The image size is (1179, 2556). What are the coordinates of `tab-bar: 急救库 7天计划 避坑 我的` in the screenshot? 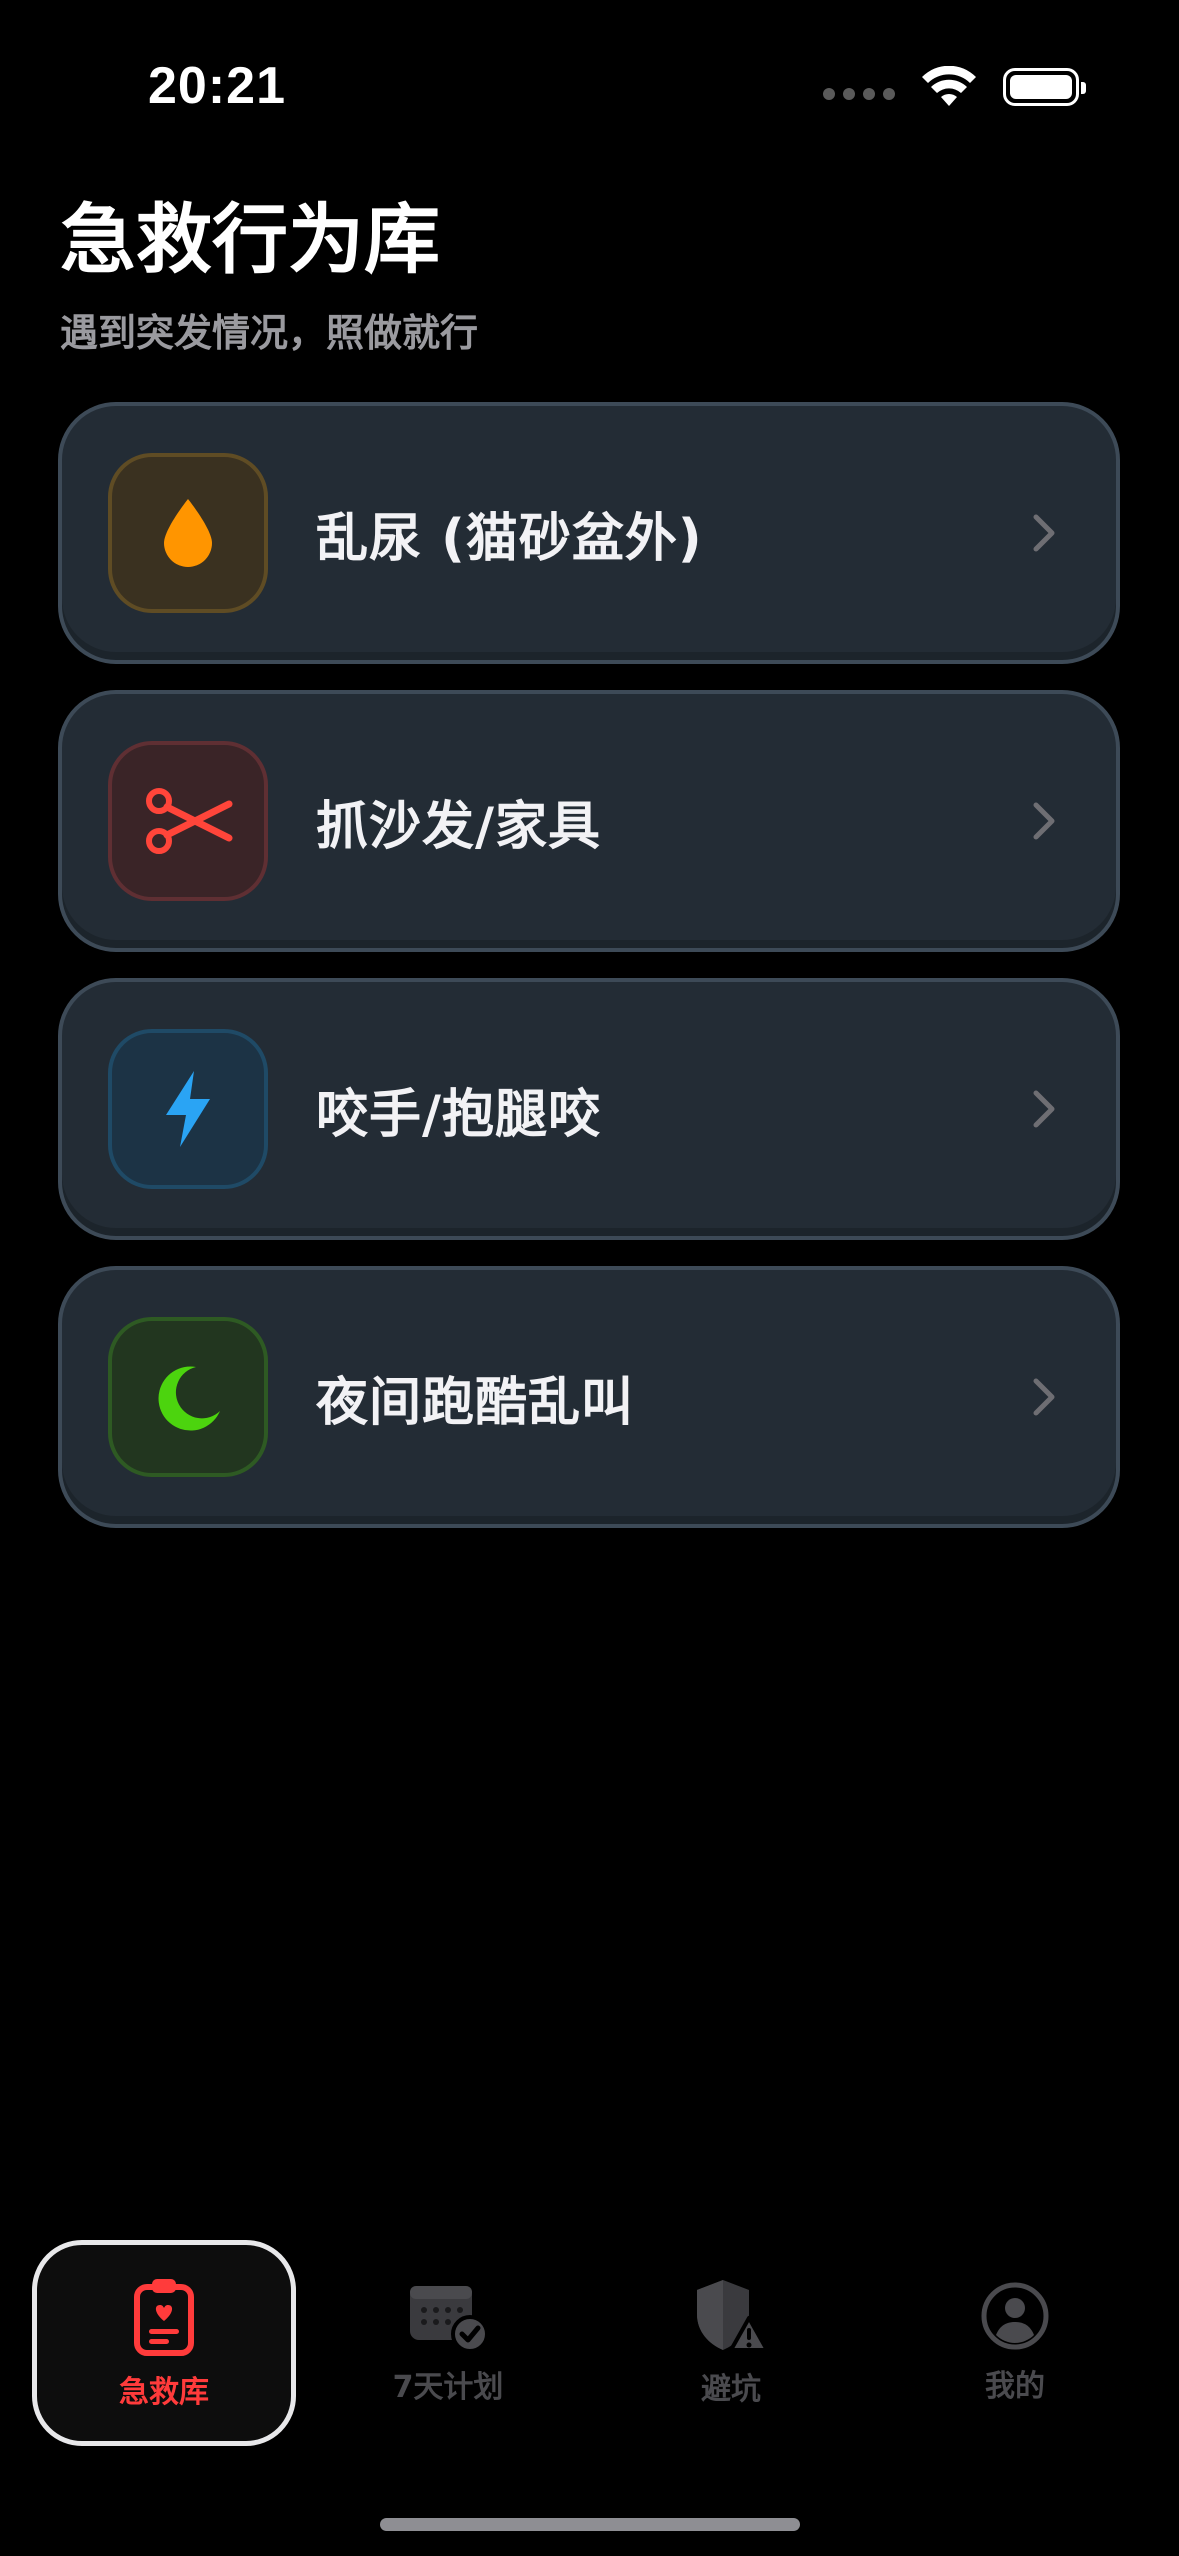 It's located at (589, 2343).